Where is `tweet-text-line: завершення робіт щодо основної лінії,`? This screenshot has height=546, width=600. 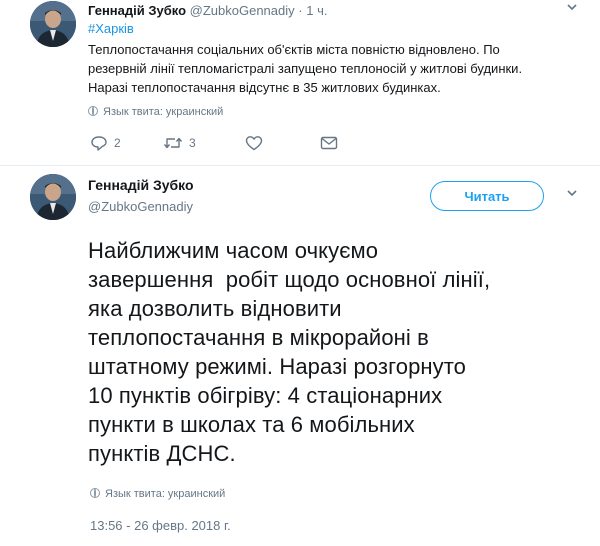 tweet-text-line: завершення робіт щодо основної лінії, is located at coordinates (289, 279).